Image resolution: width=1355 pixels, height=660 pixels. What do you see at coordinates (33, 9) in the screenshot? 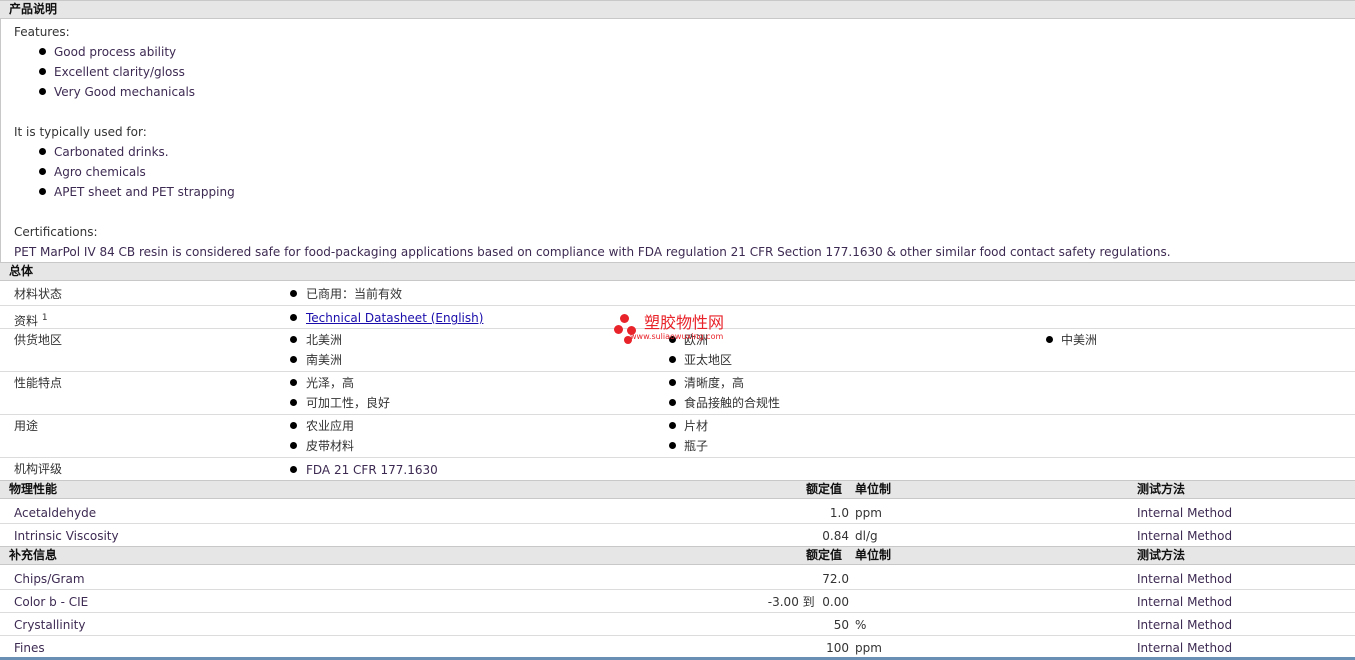
I see `section-title: 产品说明` at bounding box center [33, 9].